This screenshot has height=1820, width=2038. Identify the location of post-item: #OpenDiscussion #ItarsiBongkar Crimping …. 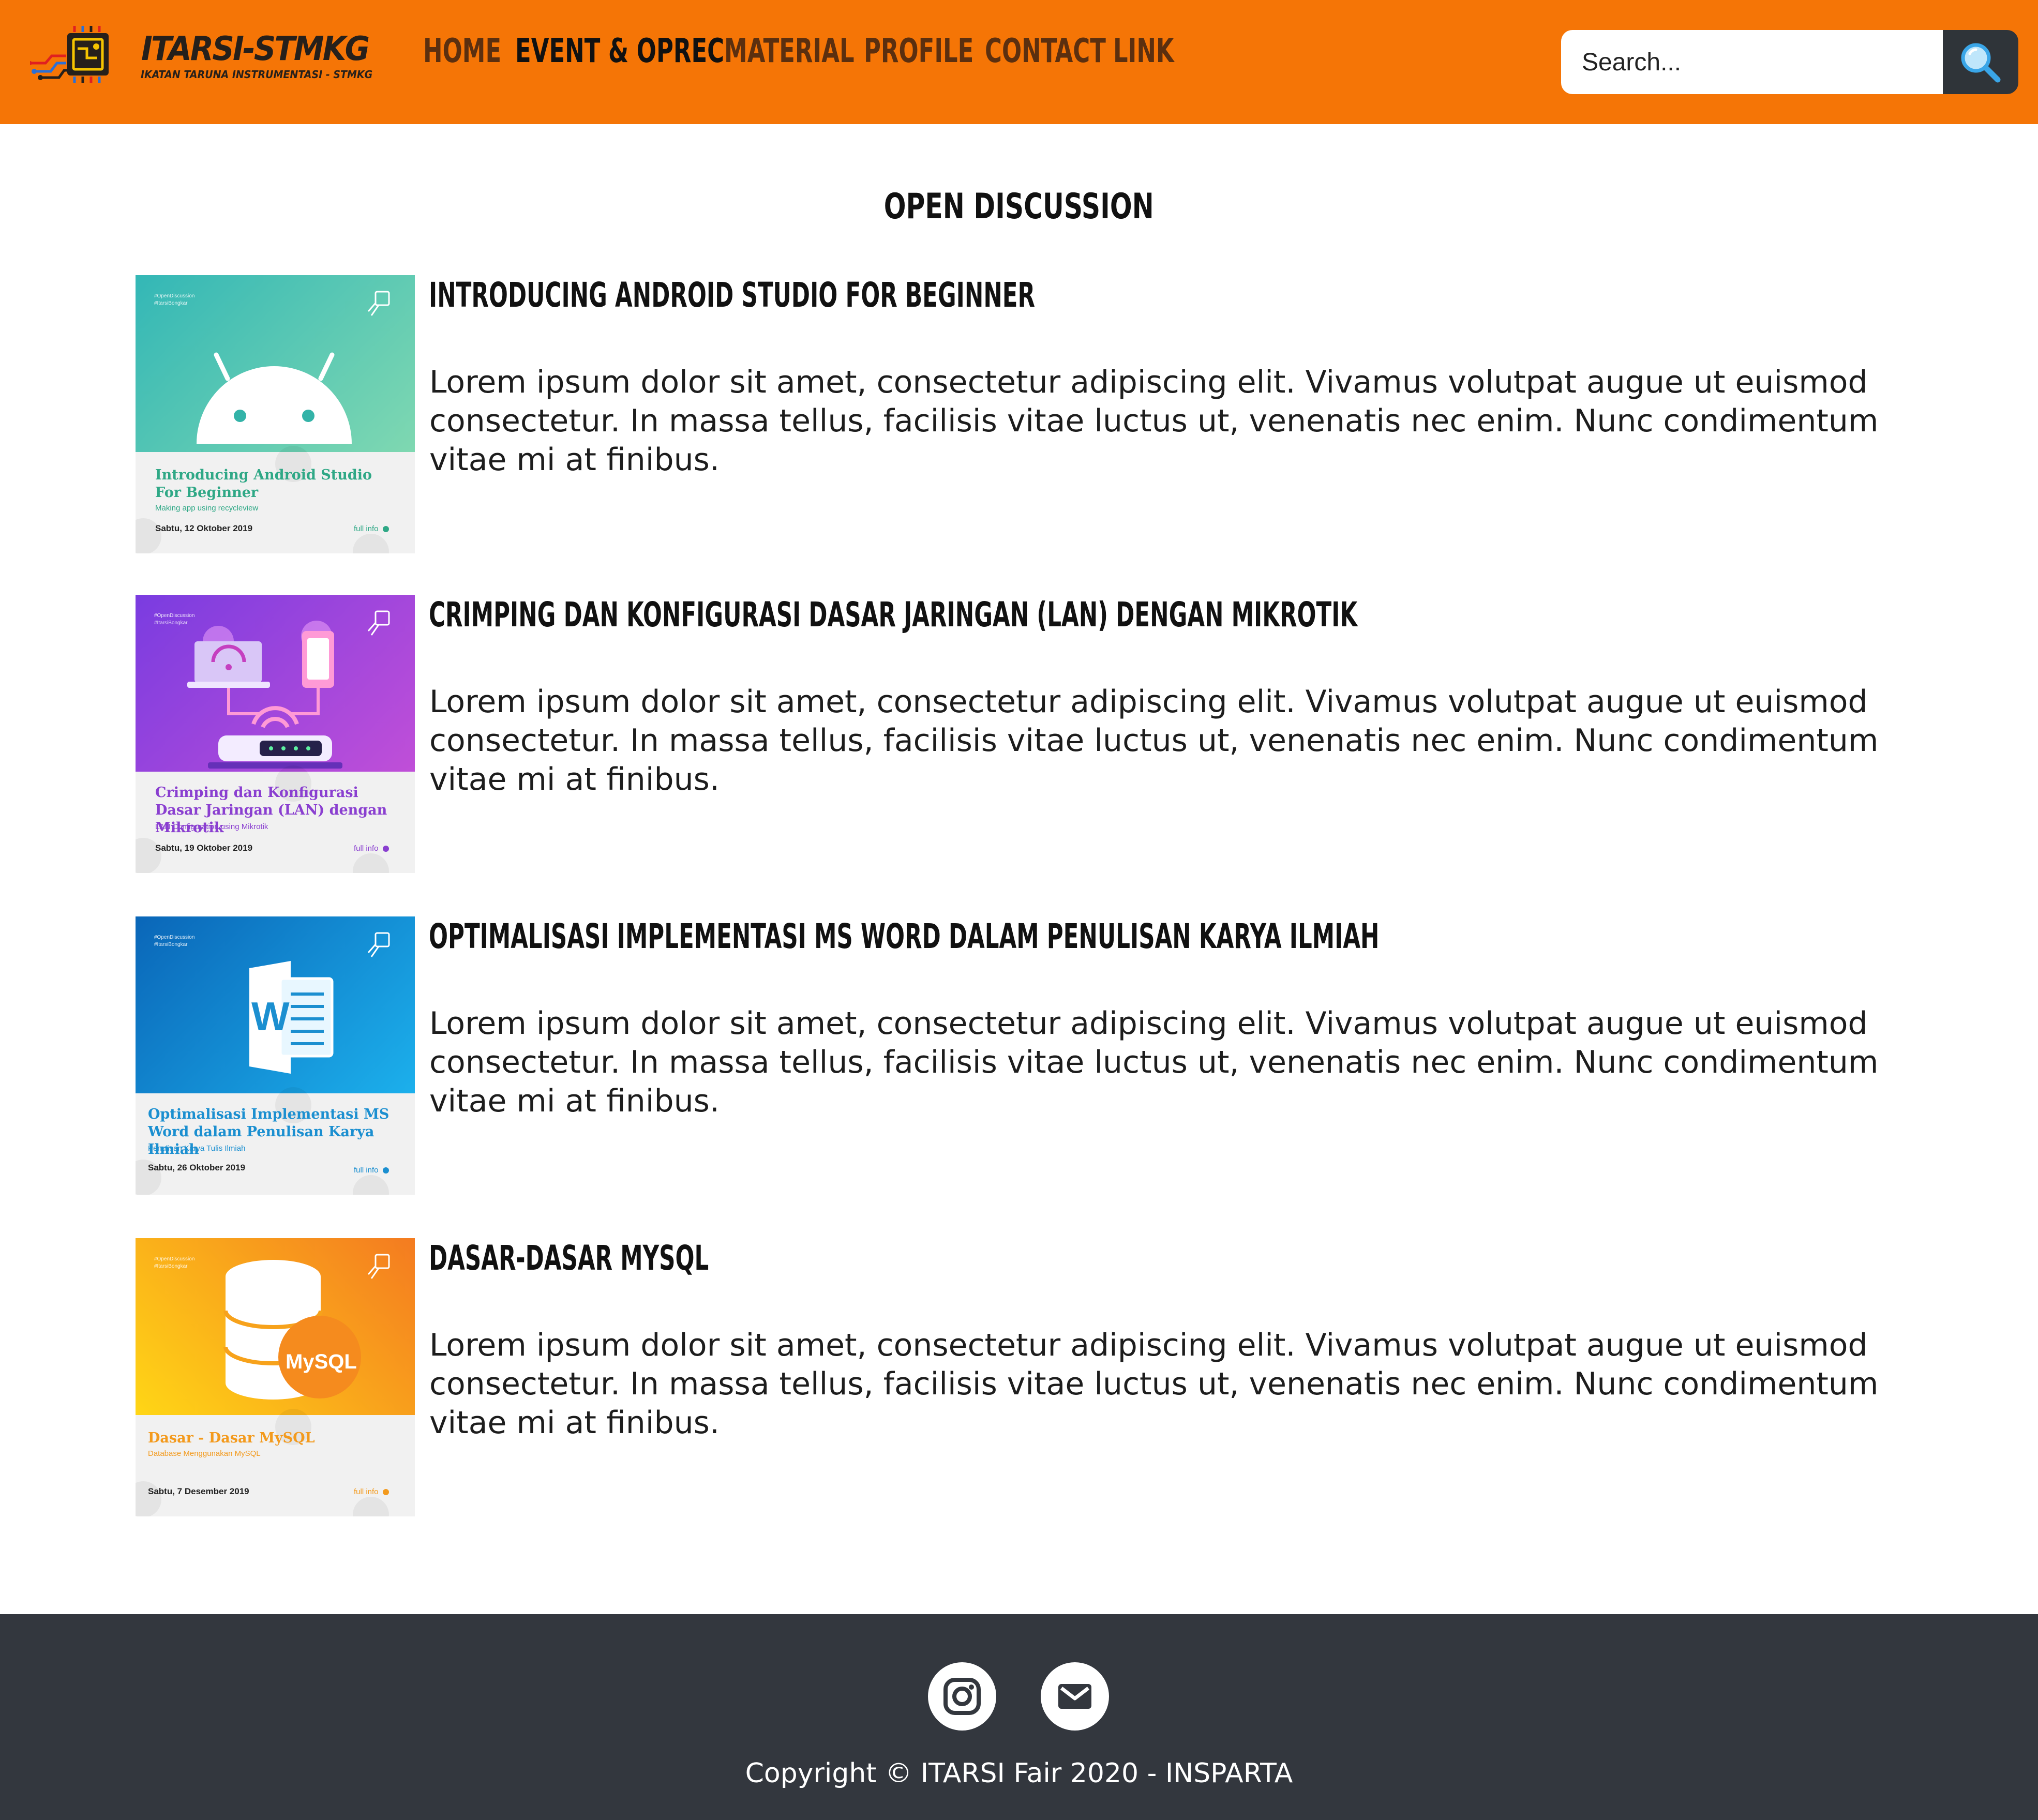
(1041, 735).